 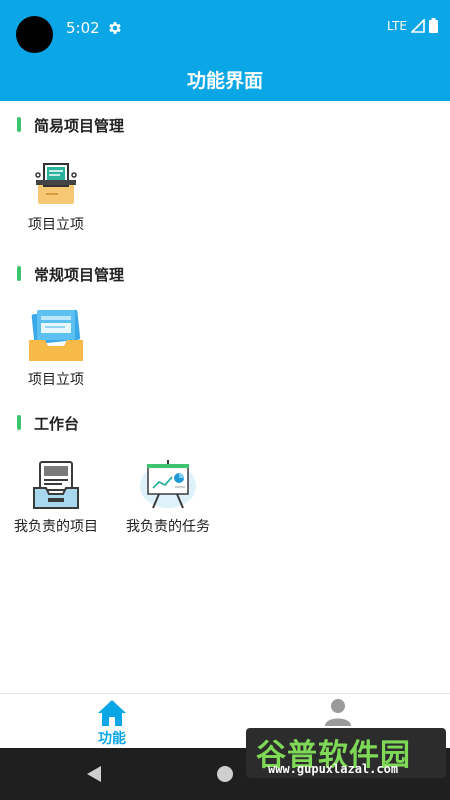 What do you see at coordinates (112, 739) in the screenshot?
I see `nav-label: 功能` at bounding box center [112, 739].